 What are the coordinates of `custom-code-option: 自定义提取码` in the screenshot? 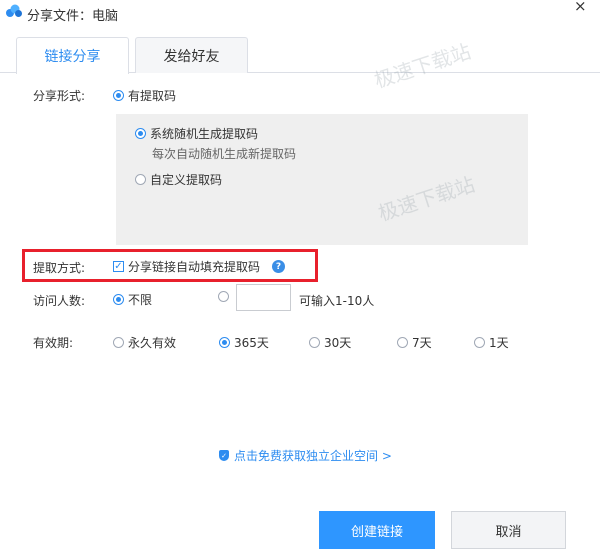 It's located at (178, 179).